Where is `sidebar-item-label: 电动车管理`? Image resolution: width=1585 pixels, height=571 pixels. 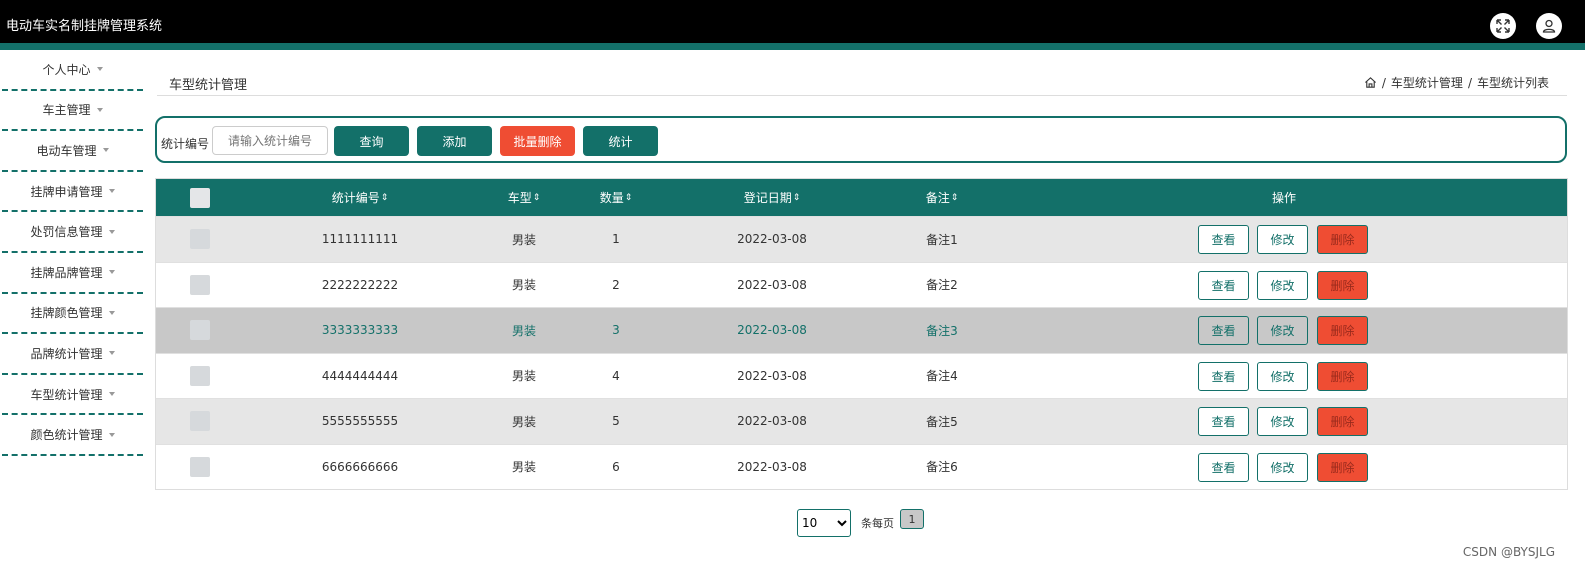
sidebar-item-label: 电动车管理 is located at coordinates (66, 150).